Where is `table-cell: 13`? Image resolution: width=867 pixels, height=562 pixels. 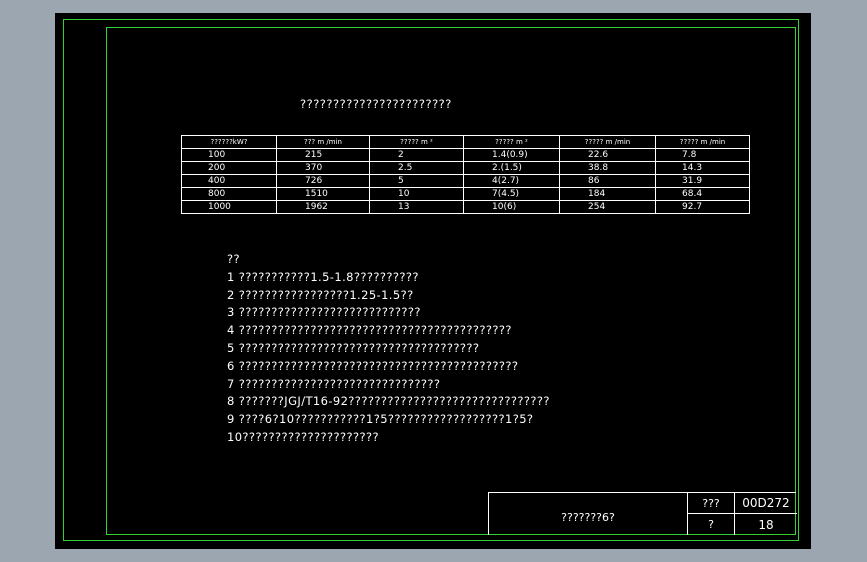 table-cell: 13 is located at coordinates (416, 207).